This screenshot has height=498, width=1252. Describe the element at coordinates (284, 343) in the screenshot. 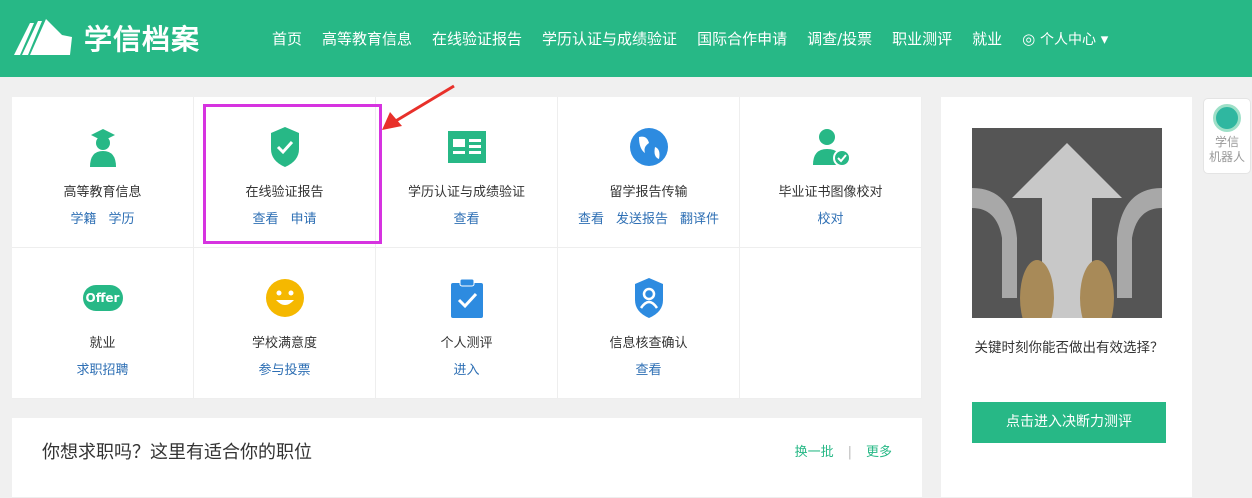

I see `service-label: 学校满意度` at that location.